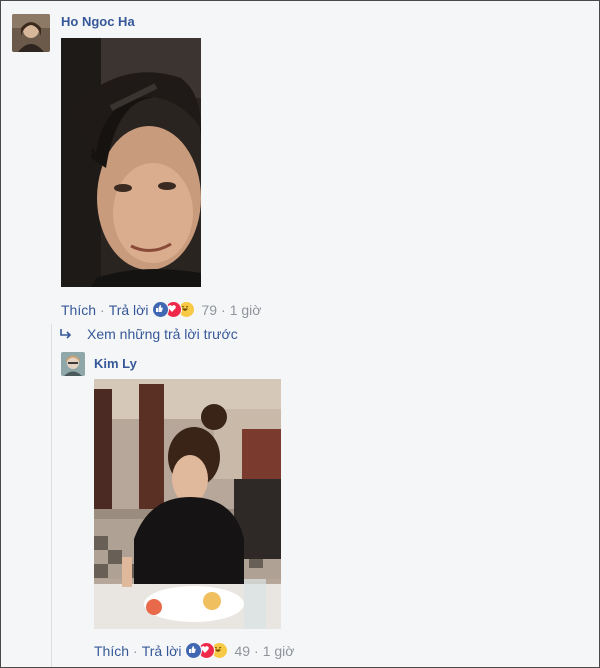 The height and width of the screenshot is (668, 600). Describe the element at coordinates (242, 651) in the screenshot. I see `reaction-count: 49` at that location.